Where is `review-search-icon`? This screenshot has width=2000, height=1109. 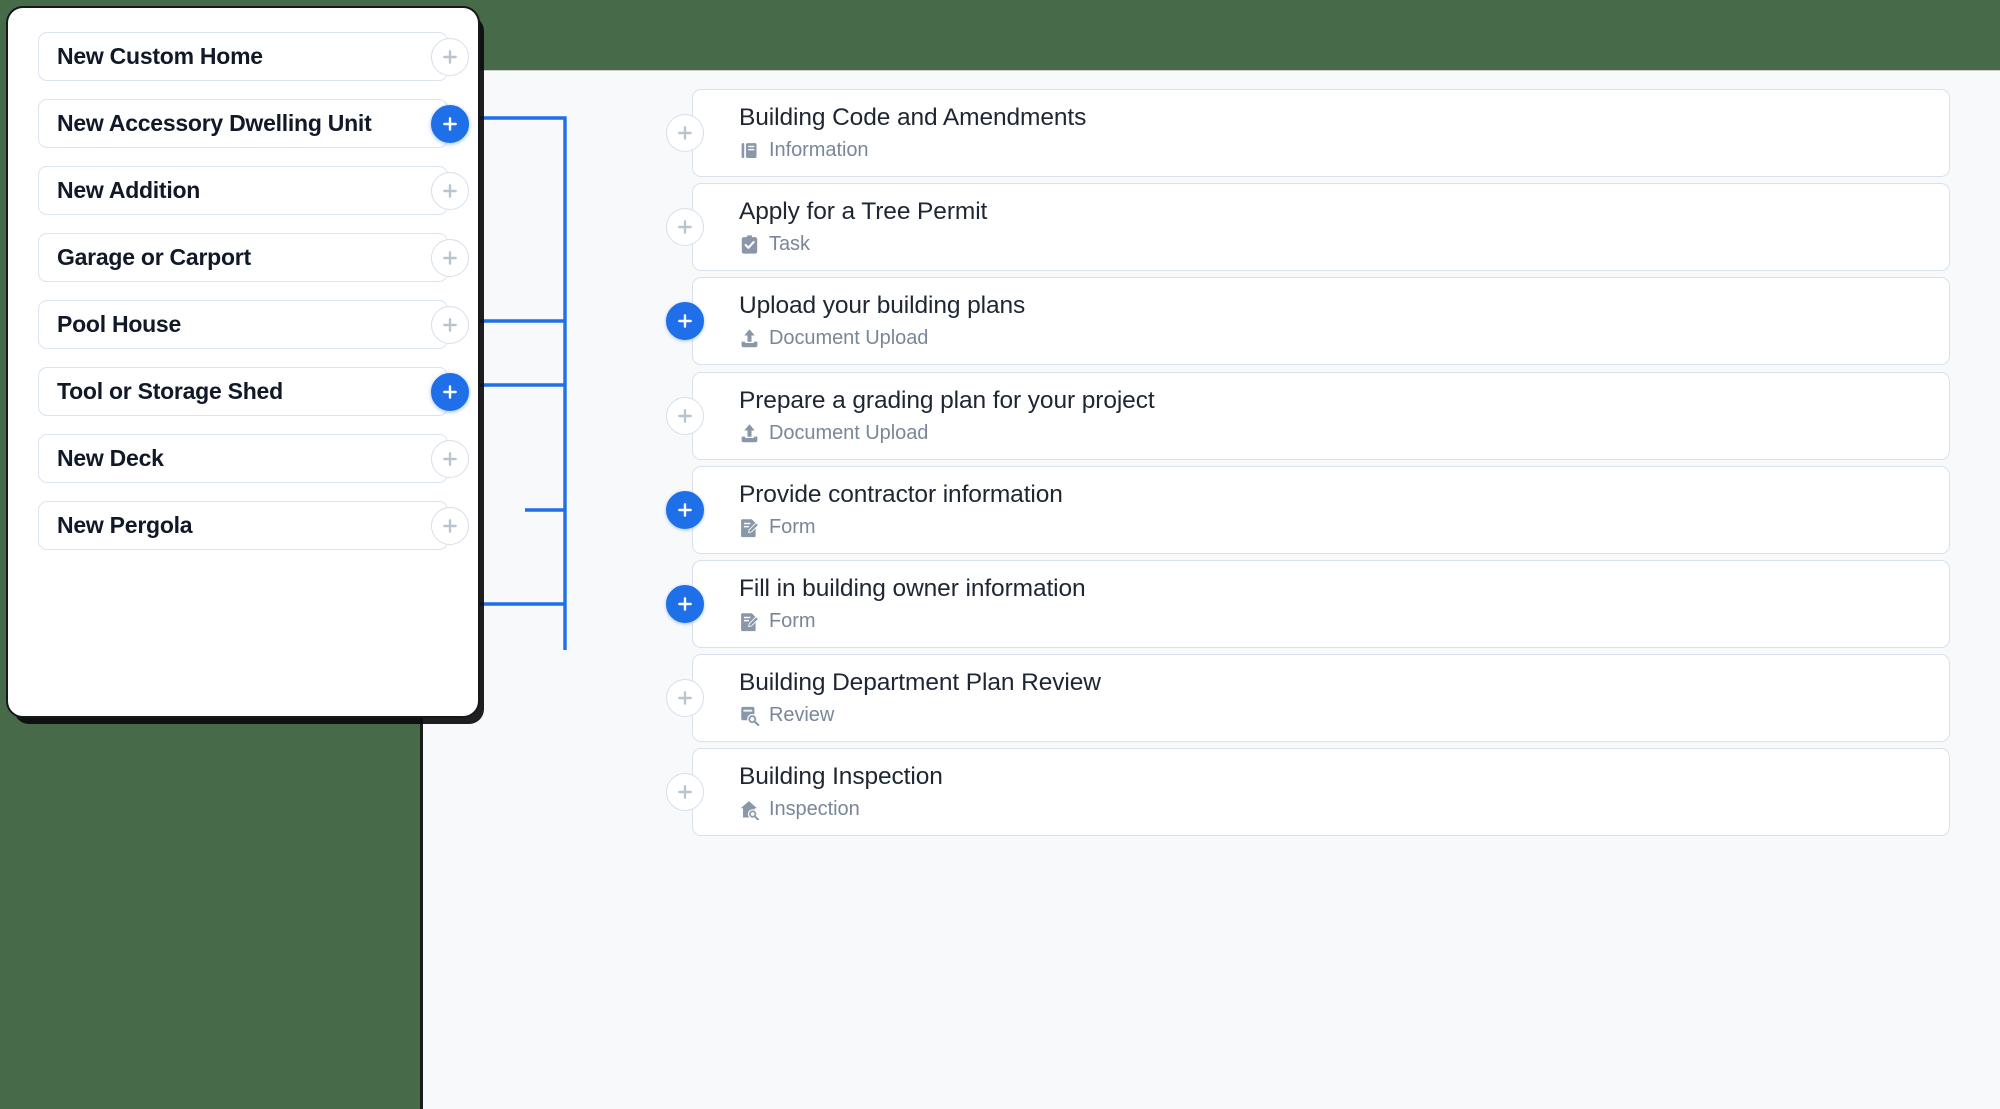 review-search-icon is located at coordinates (749, 716).